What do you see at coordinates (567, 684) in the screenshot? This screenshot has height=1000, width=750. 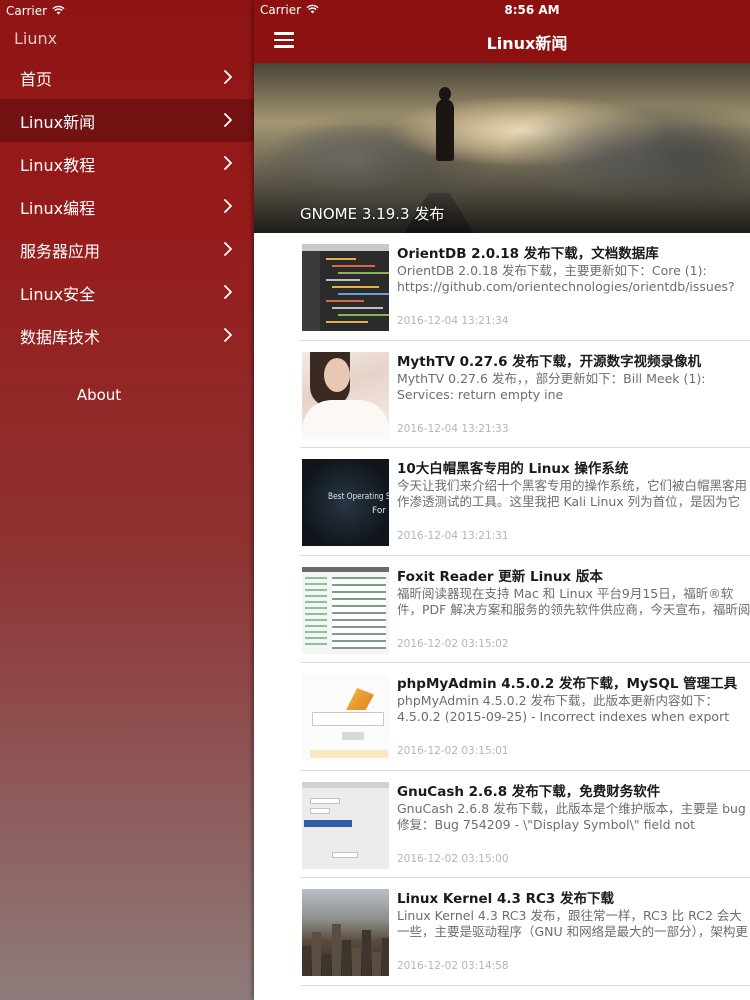 I see `news-title: phpMyAdmin 4.5.0.2 发布下载，MySQL 管理工具` at bounding box center [567, 684].